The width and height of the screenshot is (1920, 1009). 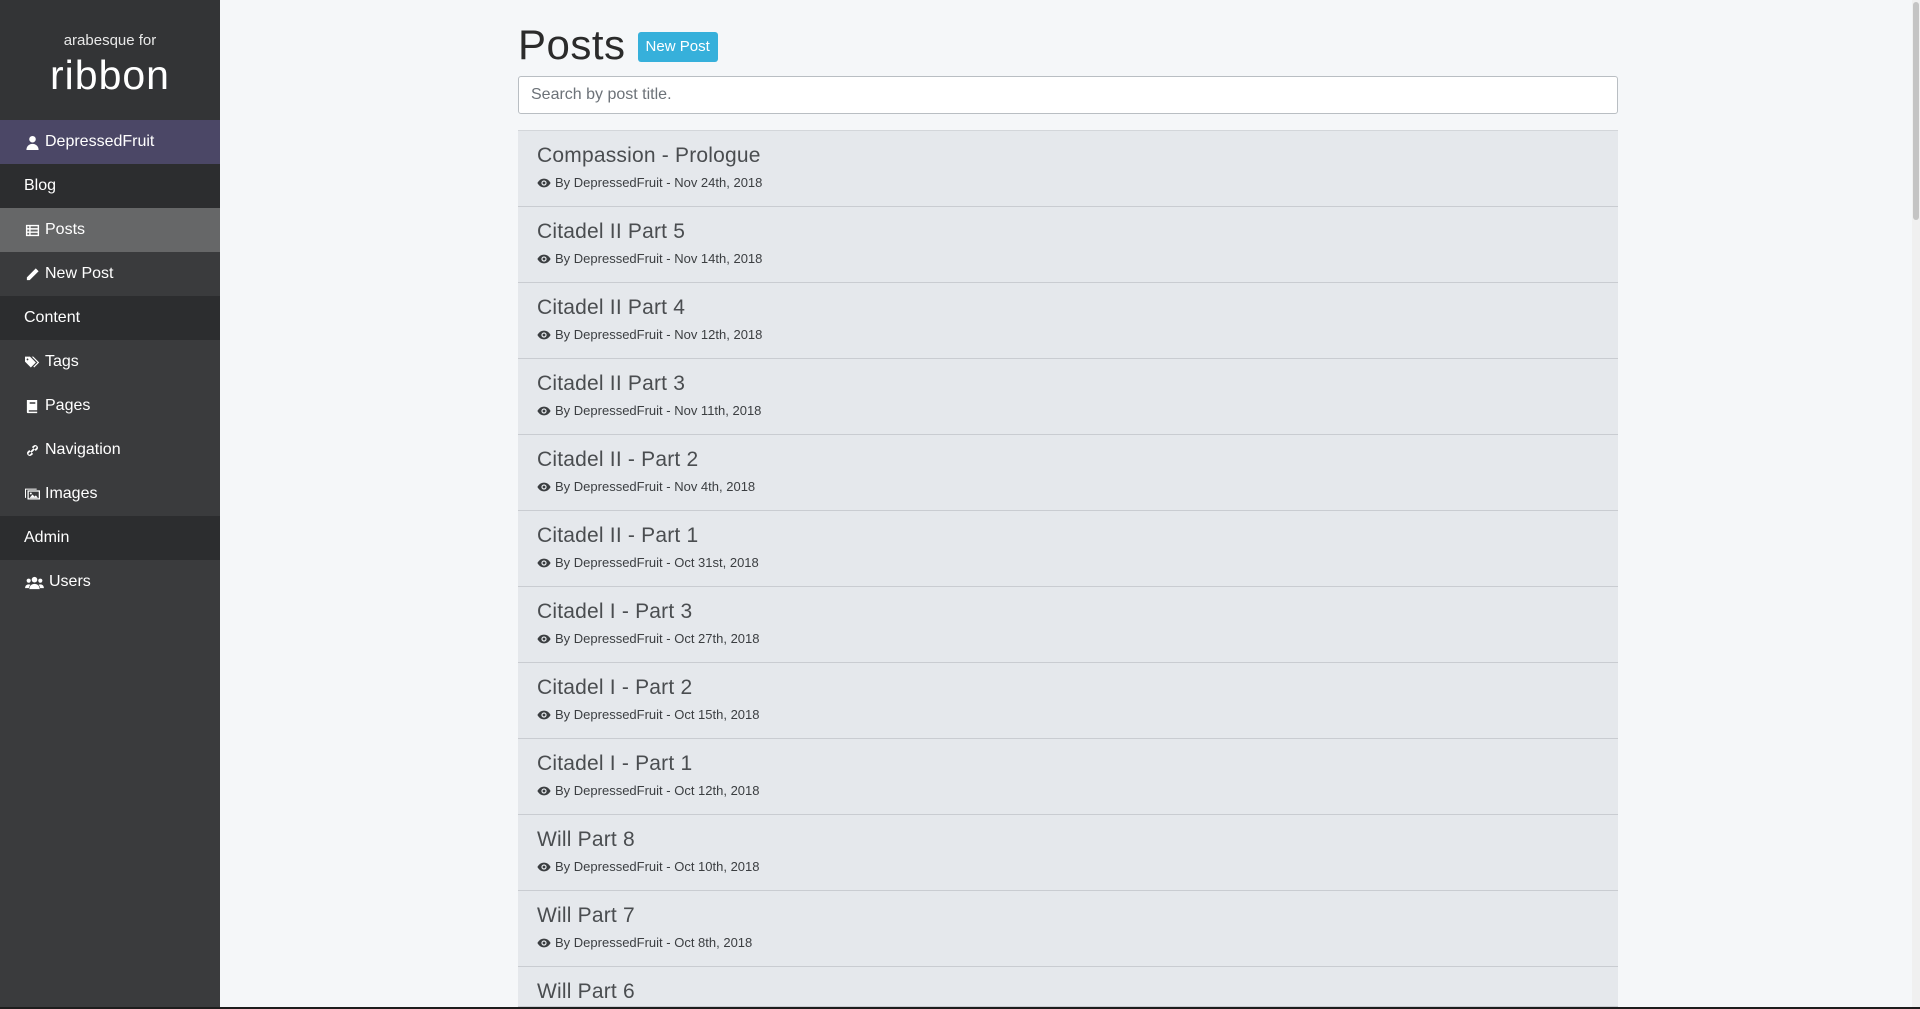 What do you see at coordinates (1068, 308) in the screenshot?
I see `post-title: Citadel II Part 4` at bounding box center [1068, 308].